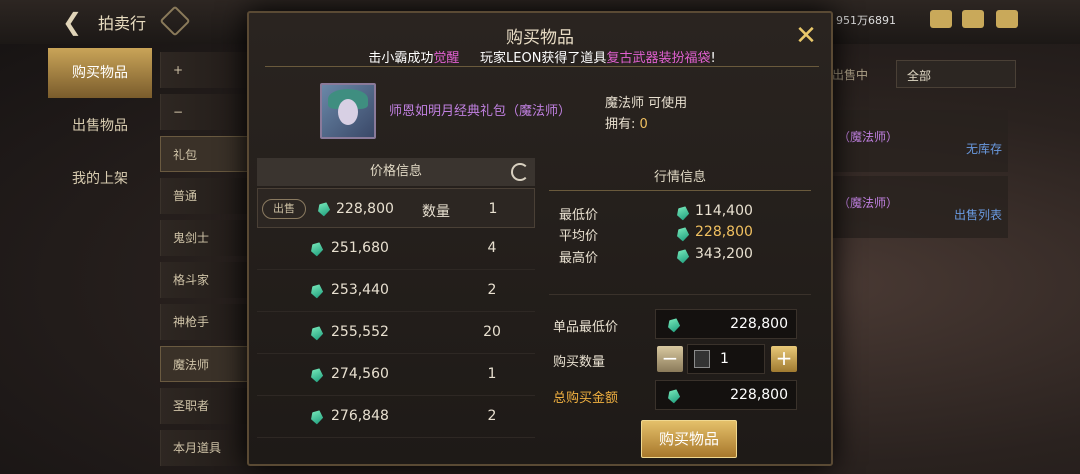  What do you see at coordinates (204, 238) in the screenshot?
I see `category-item: 鬼剑士` at bounding box center [204, 238].